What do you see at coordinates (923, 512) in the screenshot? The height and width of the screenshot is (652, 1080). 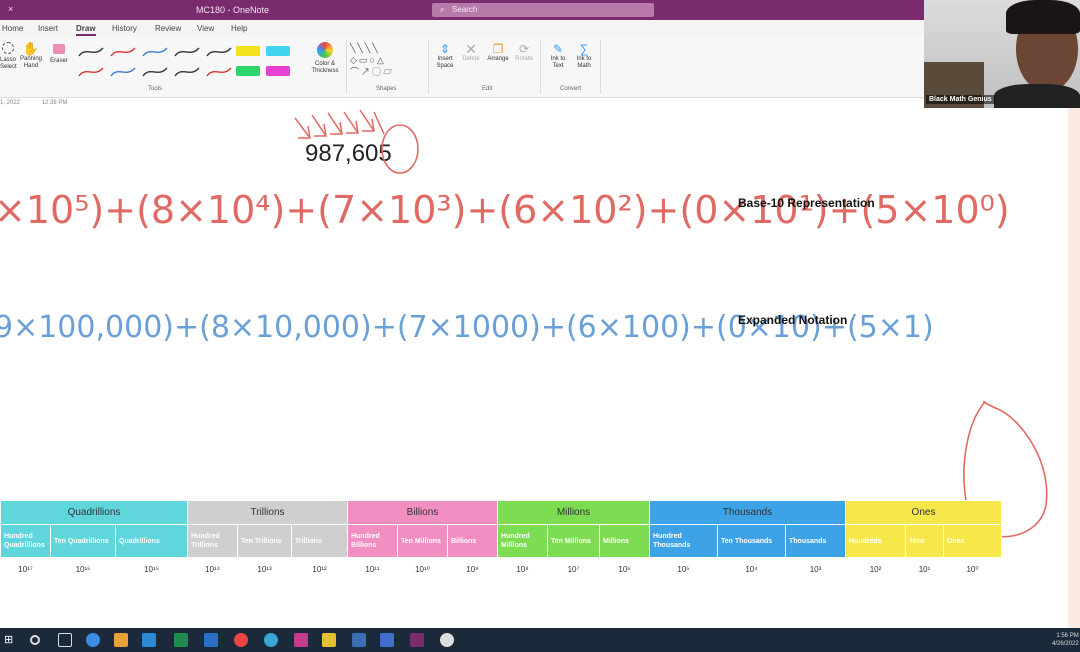 I see `group-ones: Ones` at bounding box center [923, 512].